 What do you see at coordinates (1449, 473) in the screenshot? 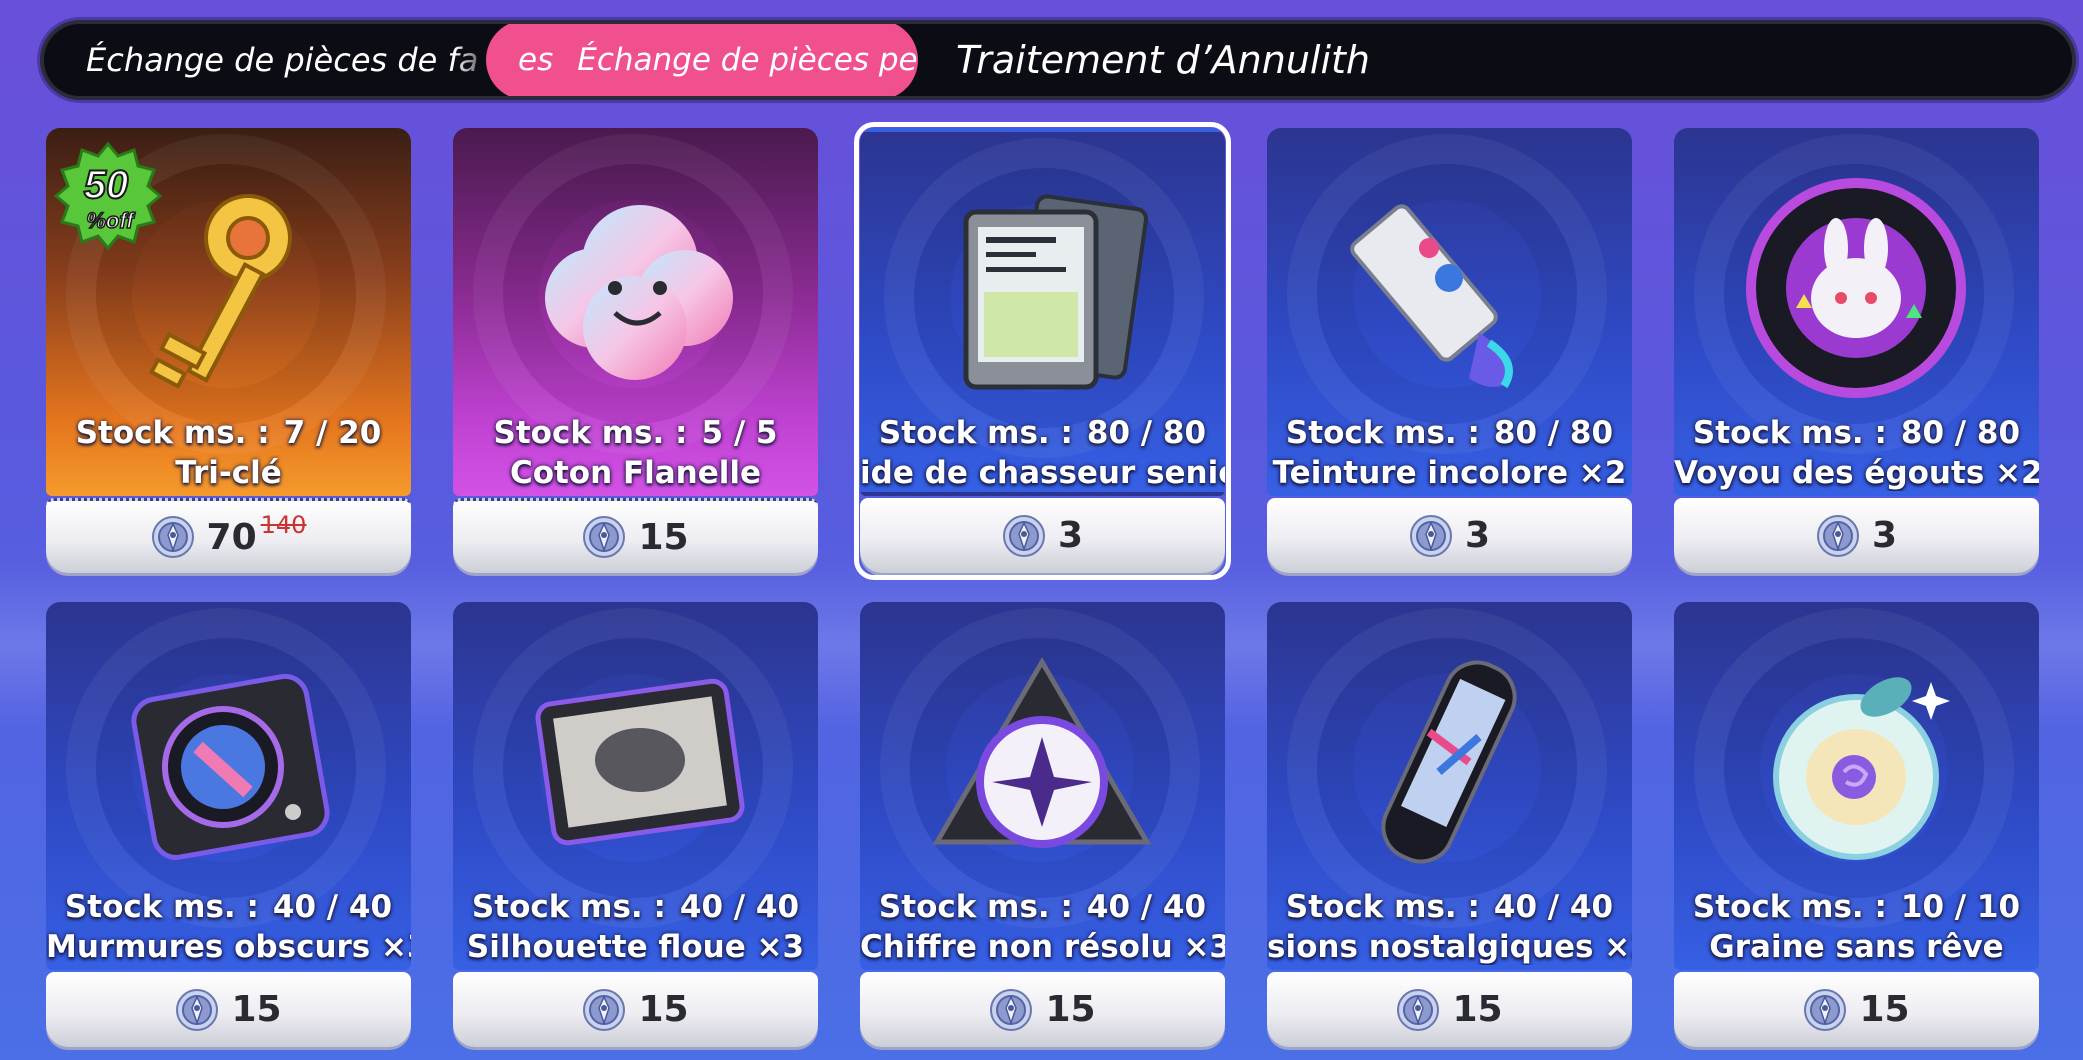
I see `item-name: Teinture incolore ×2` at bounding box center [1449, 473].